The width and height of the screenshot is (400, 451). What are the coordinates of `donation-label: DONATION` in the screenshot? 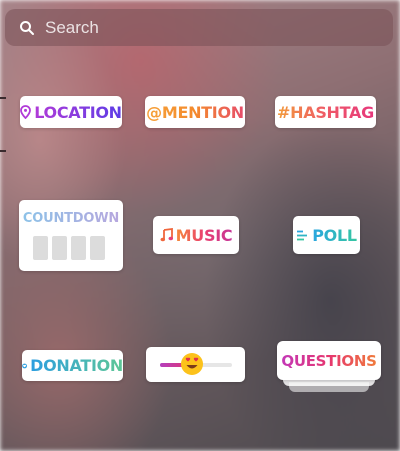 It's located at (76, 365).